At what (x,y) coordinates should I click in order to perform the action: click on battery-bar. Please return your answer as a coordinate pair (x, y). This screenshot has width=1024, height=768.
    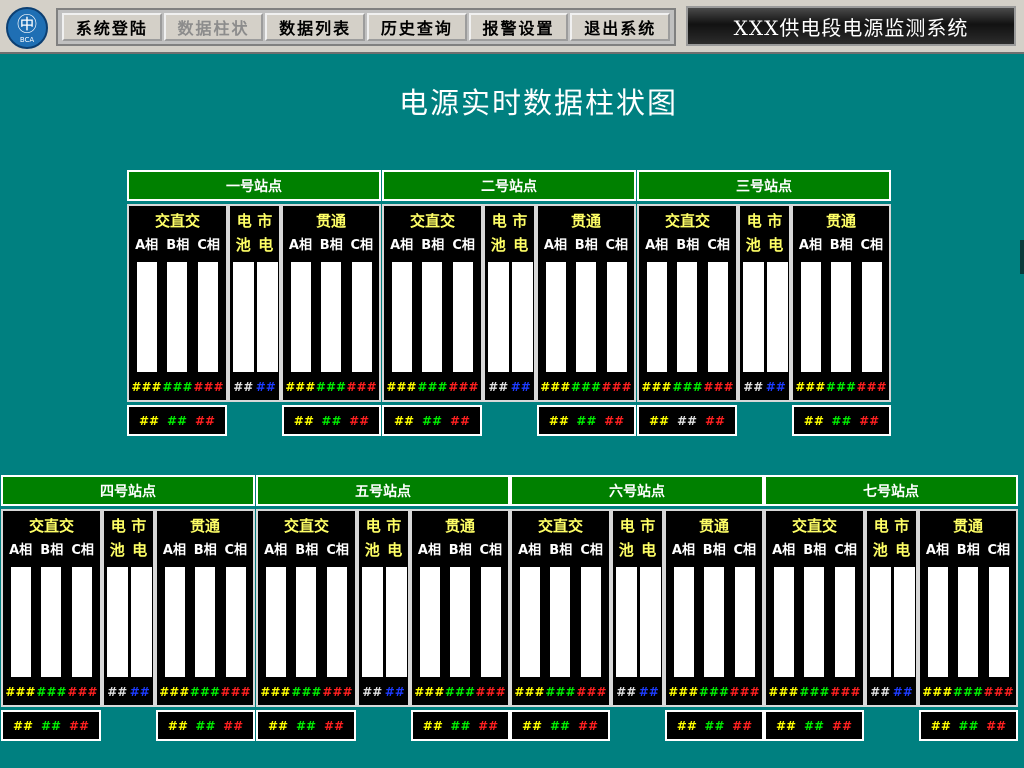
    Looking at the image, I should click on (626, 622).